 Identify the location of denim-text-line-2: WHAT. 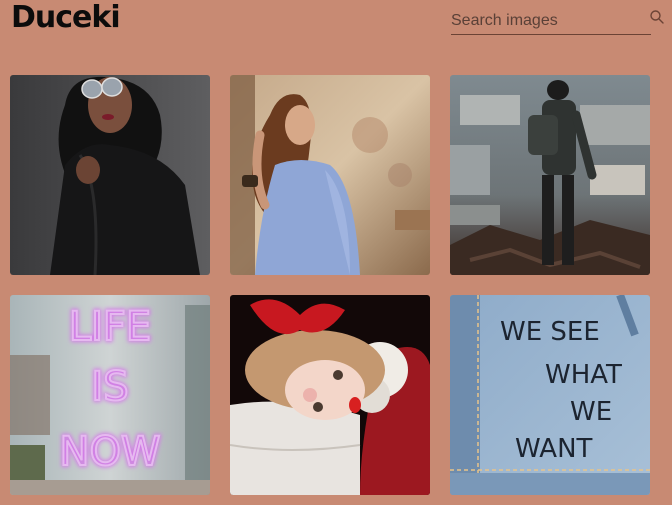
(583, 375).